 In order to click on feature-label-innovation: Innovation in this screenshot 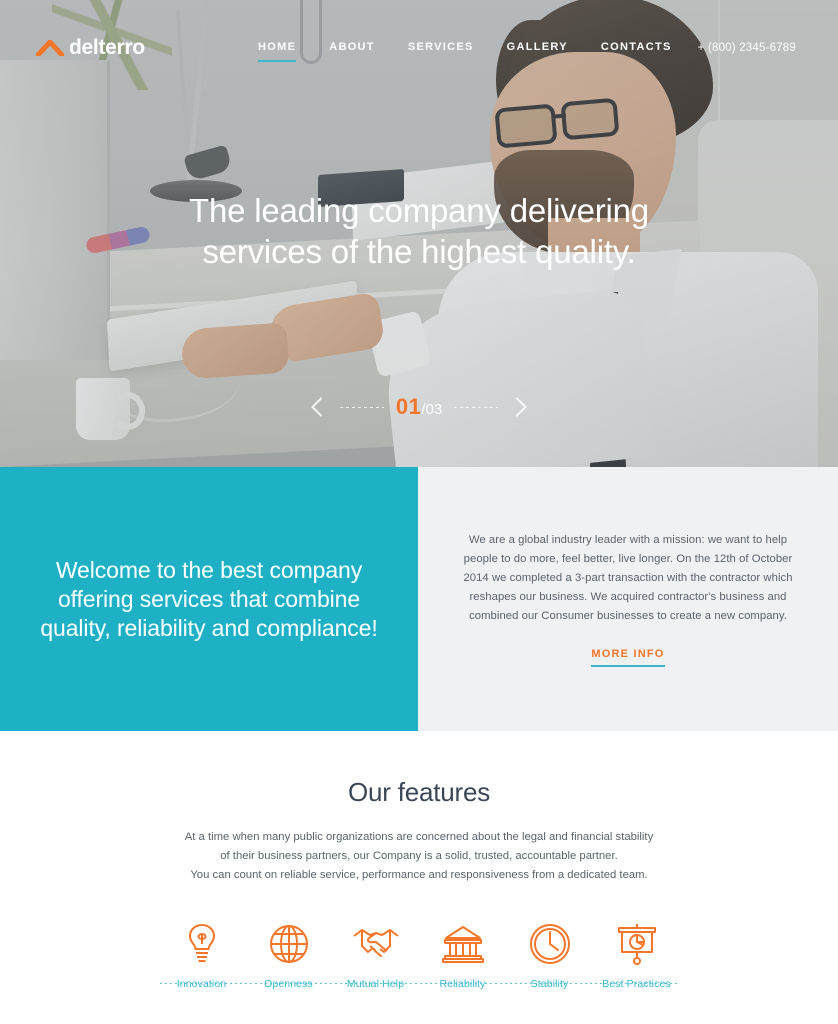, I will do `click(201, 984)`.